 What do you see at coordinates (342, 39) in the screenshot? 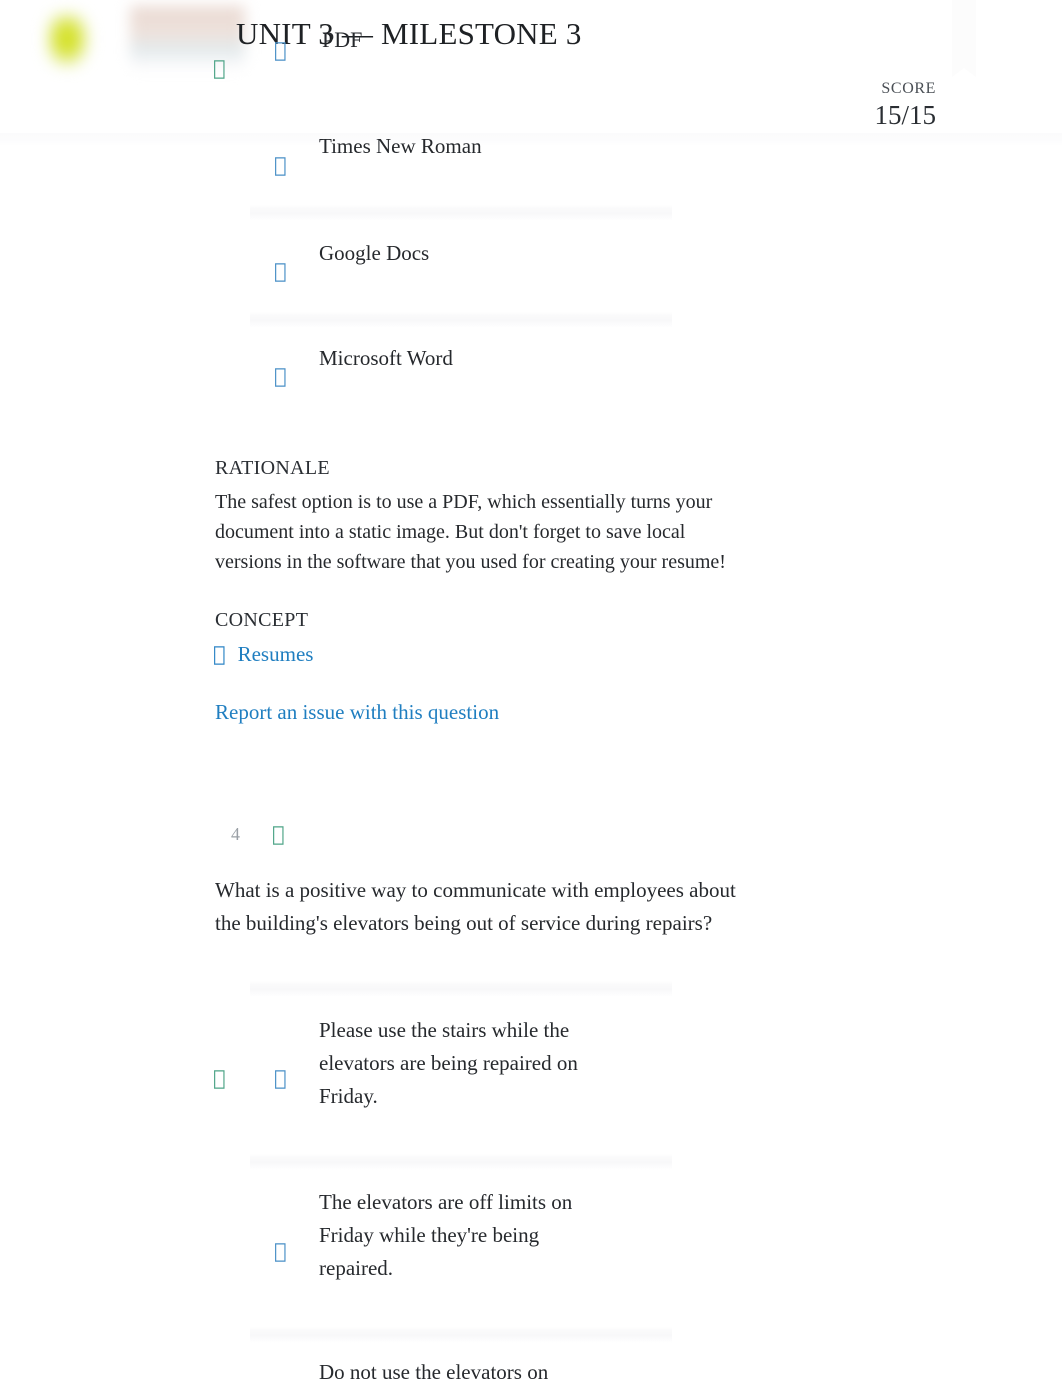
I see `option-label-pdf: PDF` at bounding box center [342, 39].